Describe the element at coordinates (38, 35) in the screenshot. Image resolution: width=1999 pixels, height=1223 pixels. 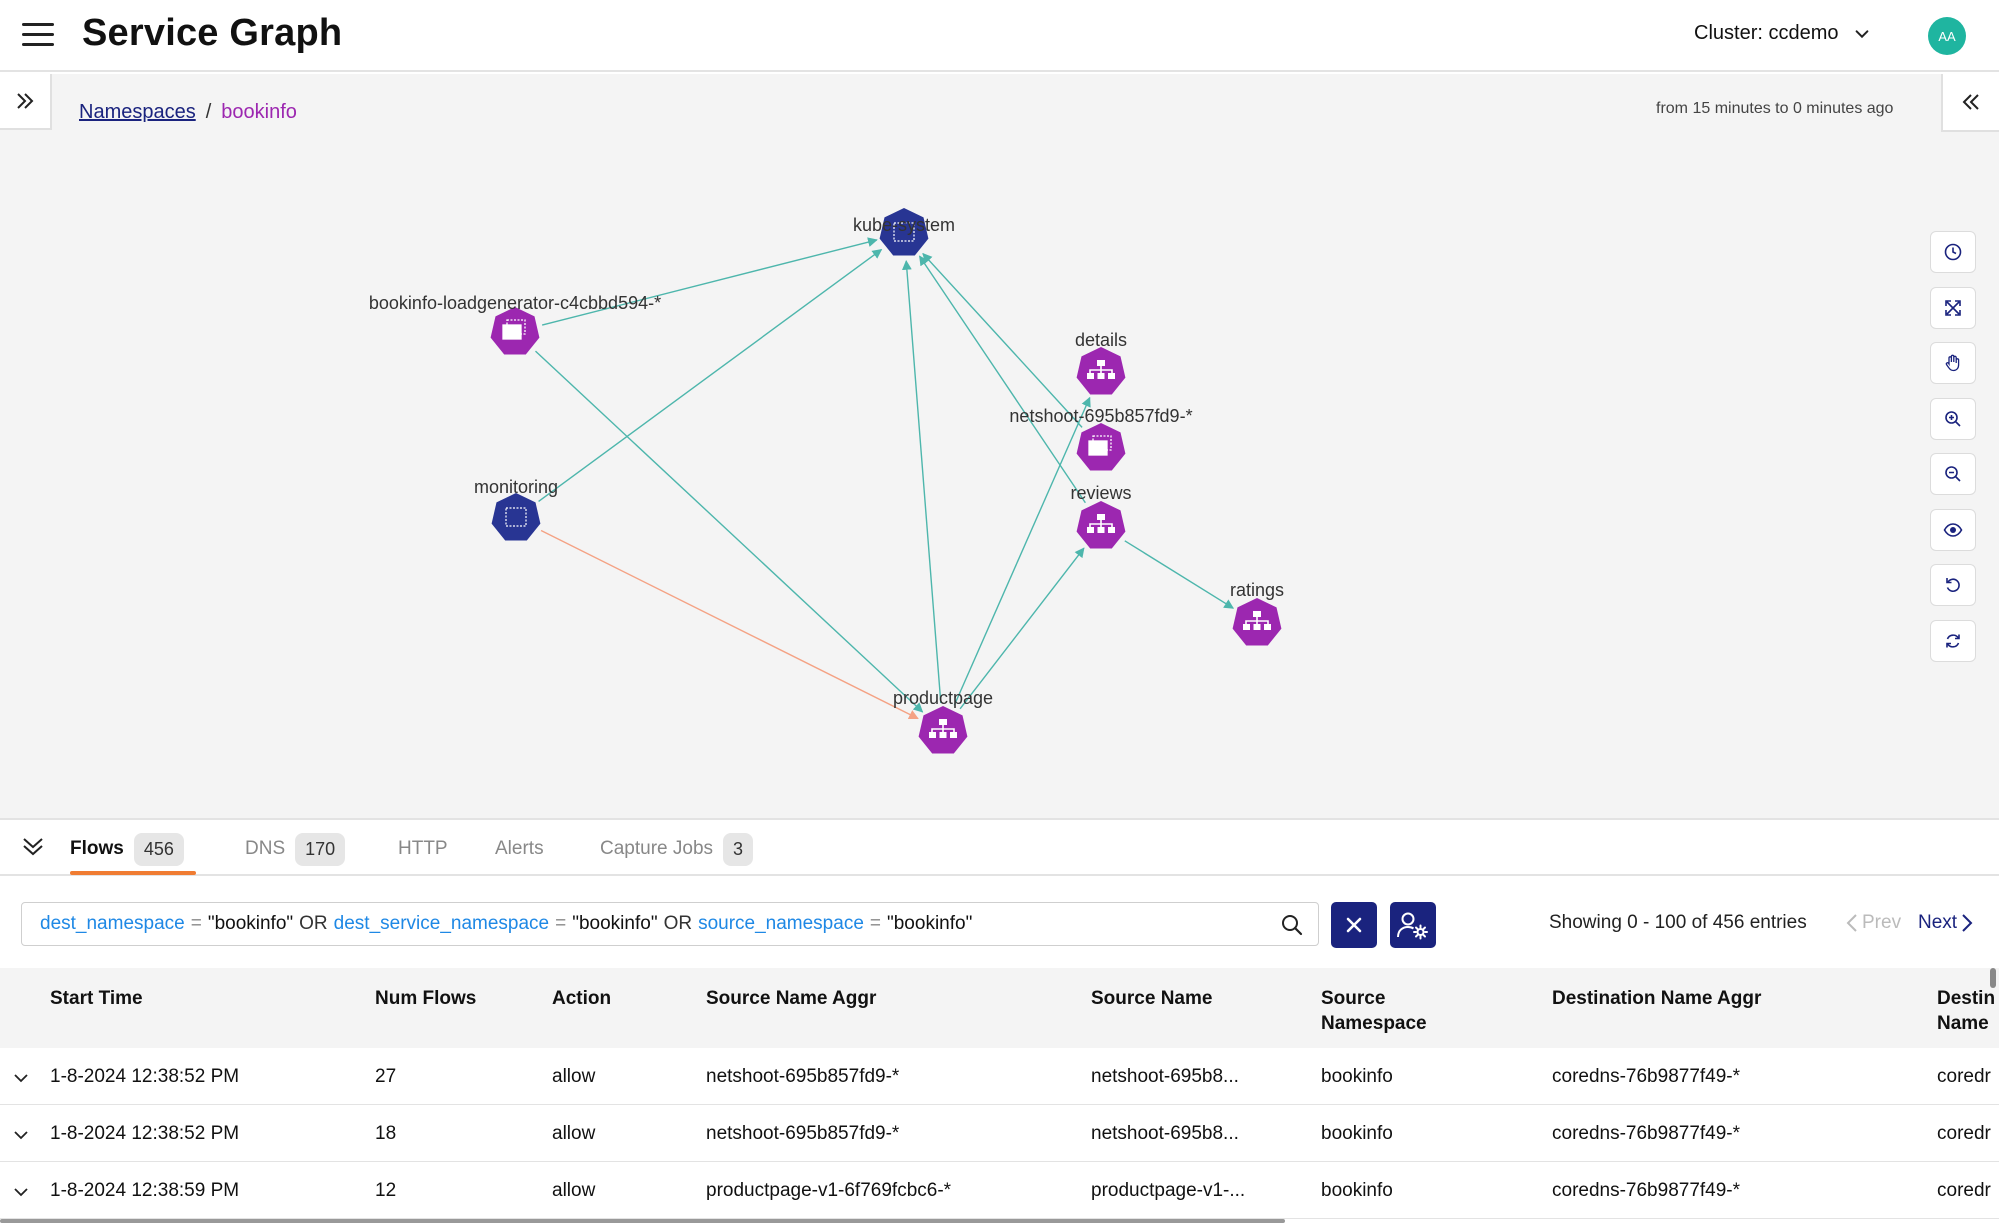
I see `menu-icon` at that location.